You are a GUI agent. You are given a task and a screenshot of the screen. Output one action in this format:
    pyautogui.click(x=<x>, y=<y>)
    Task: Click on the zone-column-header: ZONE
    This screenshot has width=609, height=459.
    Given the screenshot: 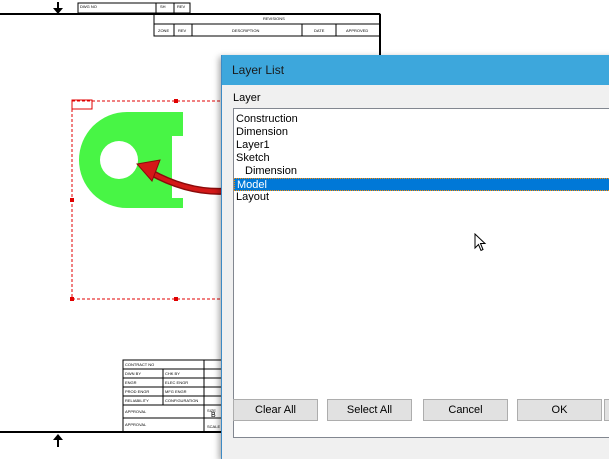 What is the action you would take?
    pyautogui.click(x=164, y=30)
    